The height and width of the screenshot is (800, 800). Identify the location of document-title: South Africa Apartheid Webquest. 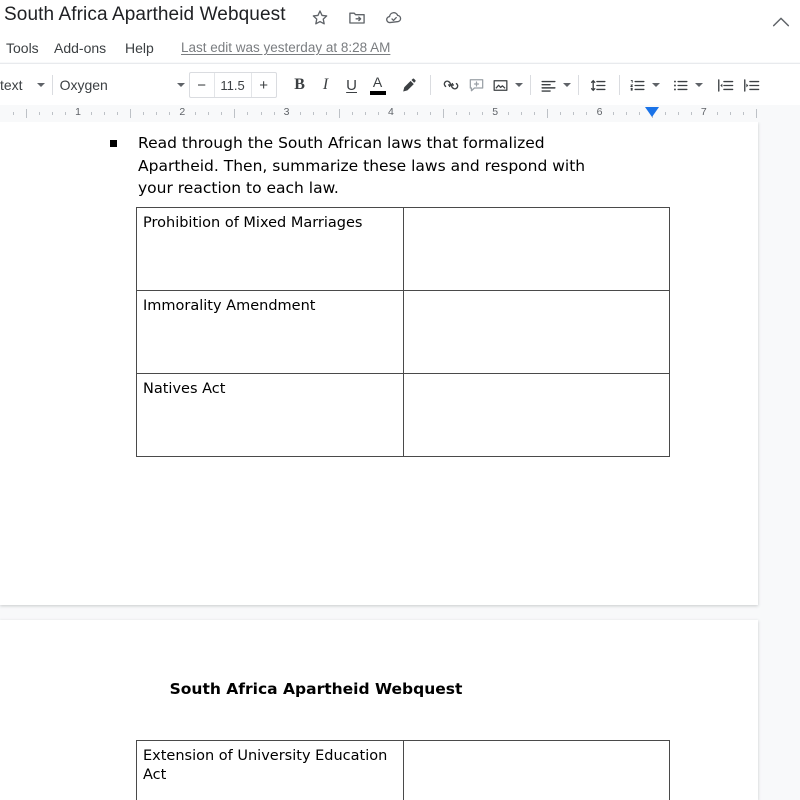
(145, 15).